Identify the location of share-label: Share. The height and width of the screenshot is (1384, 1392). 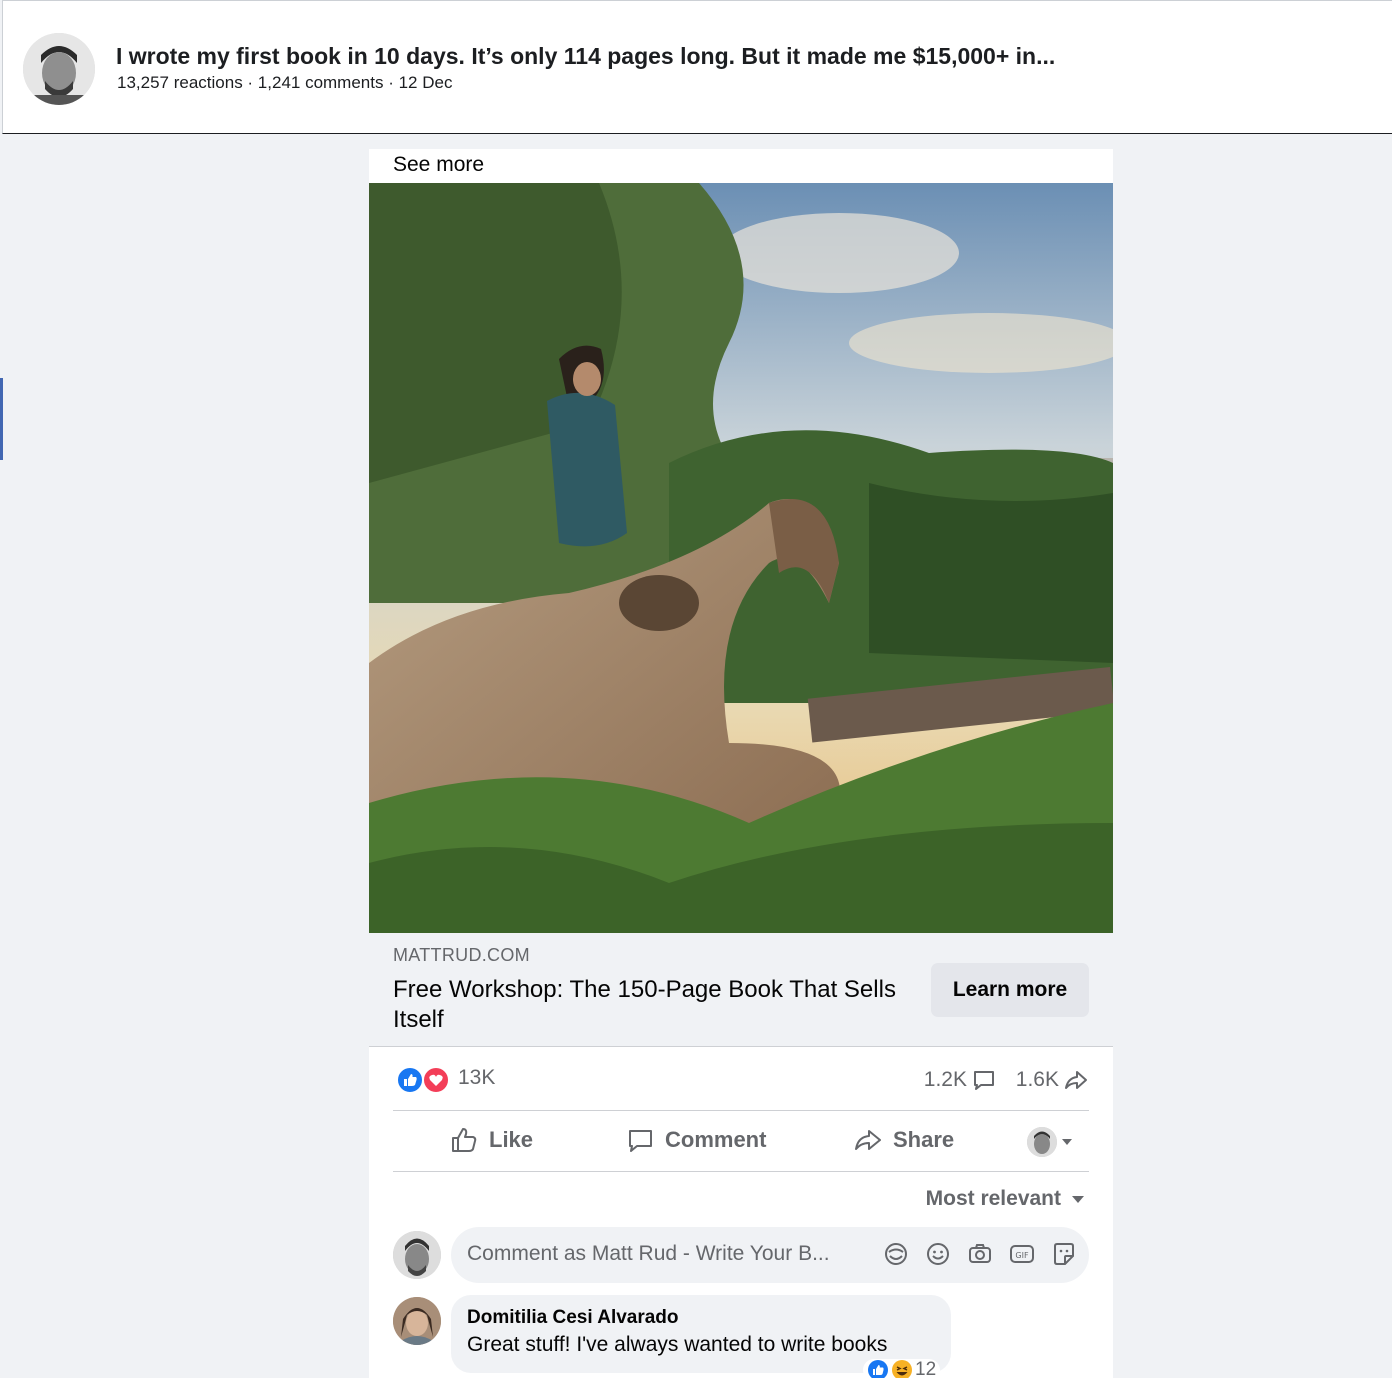
(924, 1139).